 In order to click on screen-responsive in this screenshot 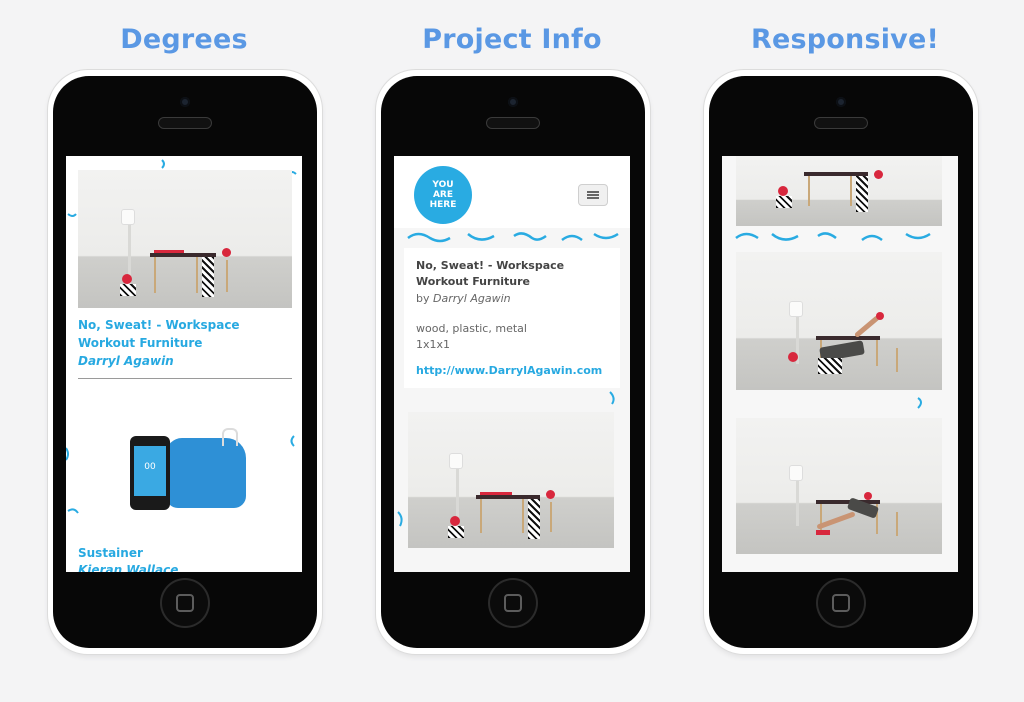, I will do `click(840, 364)`.